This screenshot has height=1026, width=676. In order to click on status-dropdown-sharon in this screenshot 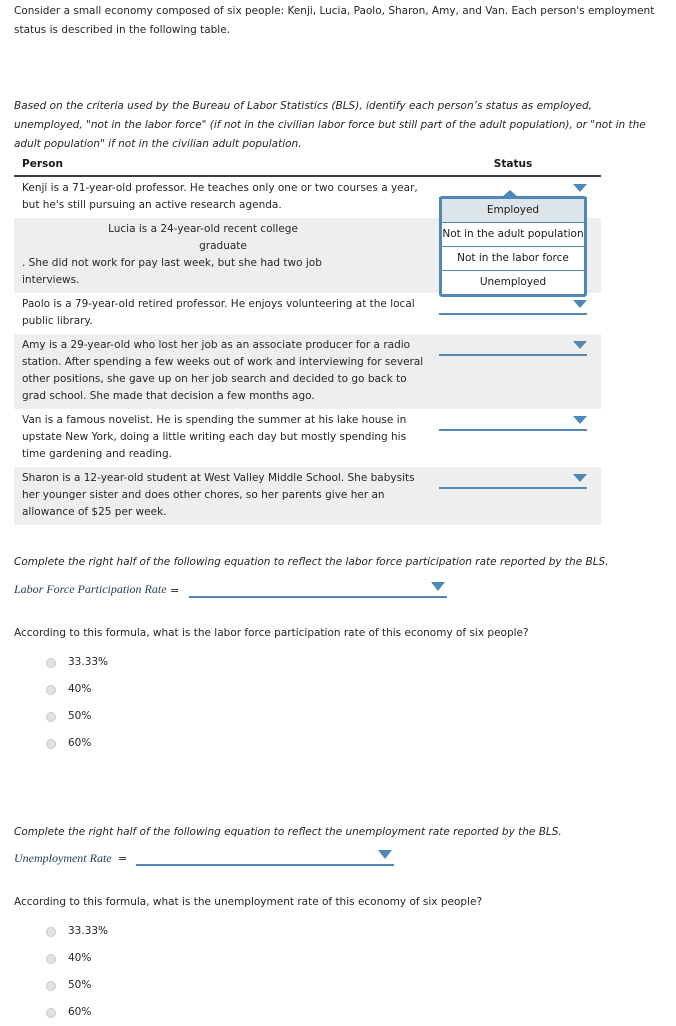, I will do `click(513, 480)`.